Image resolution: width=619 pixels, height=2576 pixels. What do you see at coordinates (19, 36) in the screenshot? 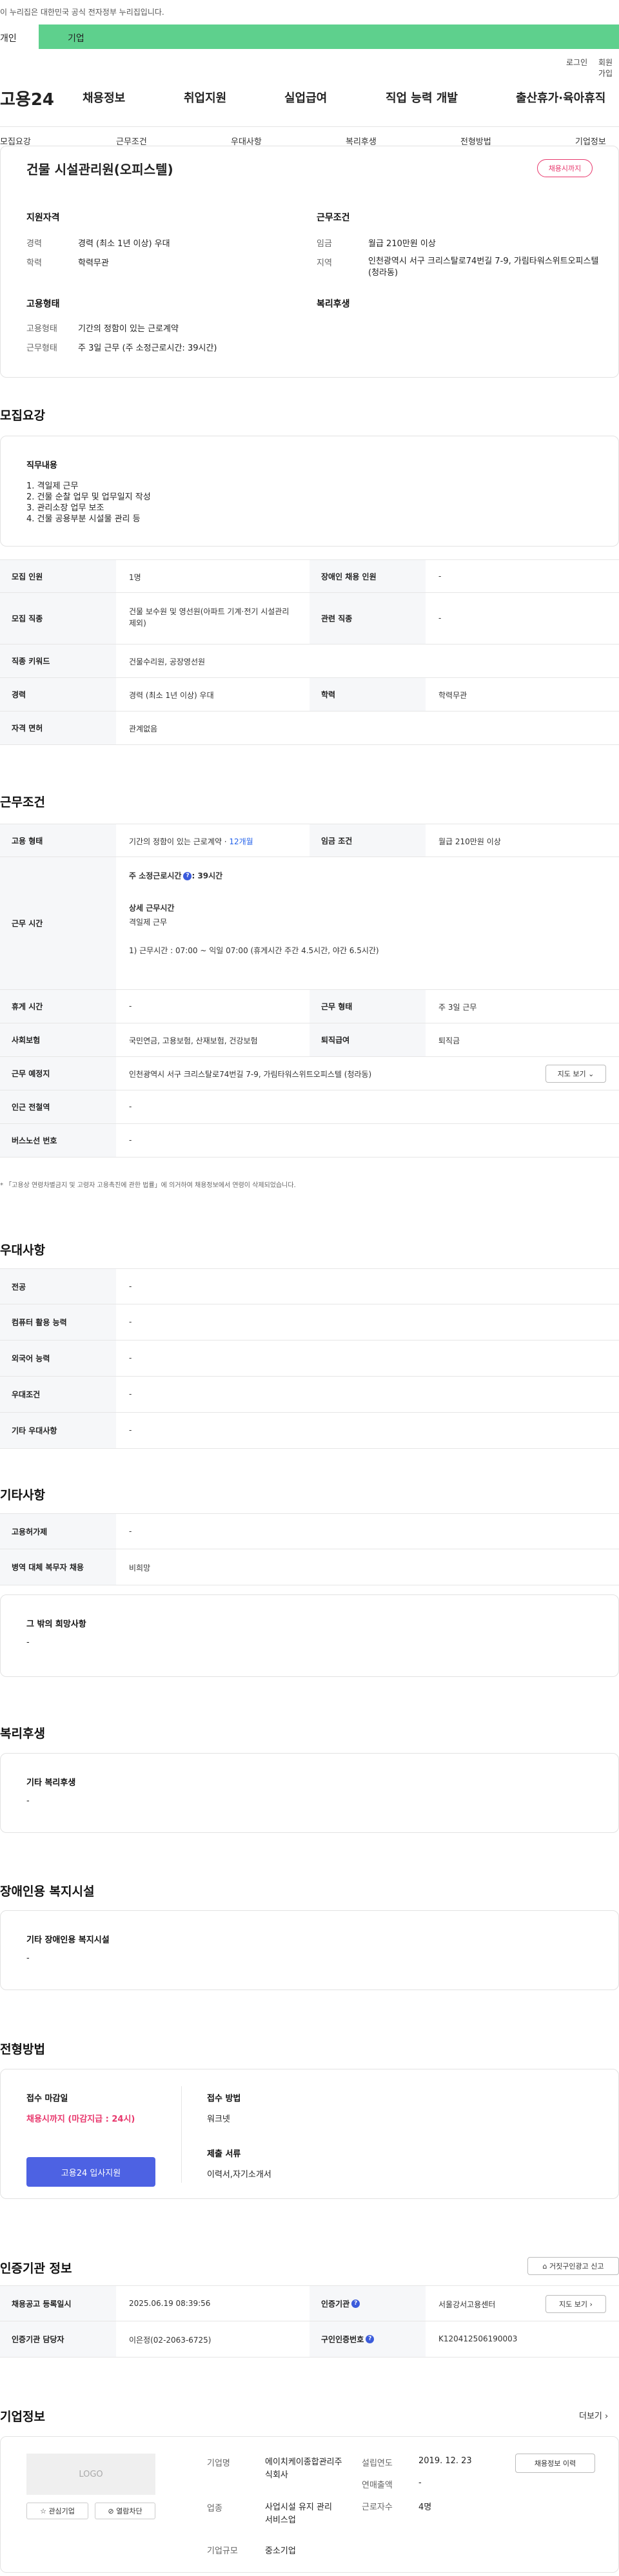
I see `user-tab: 개인` at bounding box center [19, 36].